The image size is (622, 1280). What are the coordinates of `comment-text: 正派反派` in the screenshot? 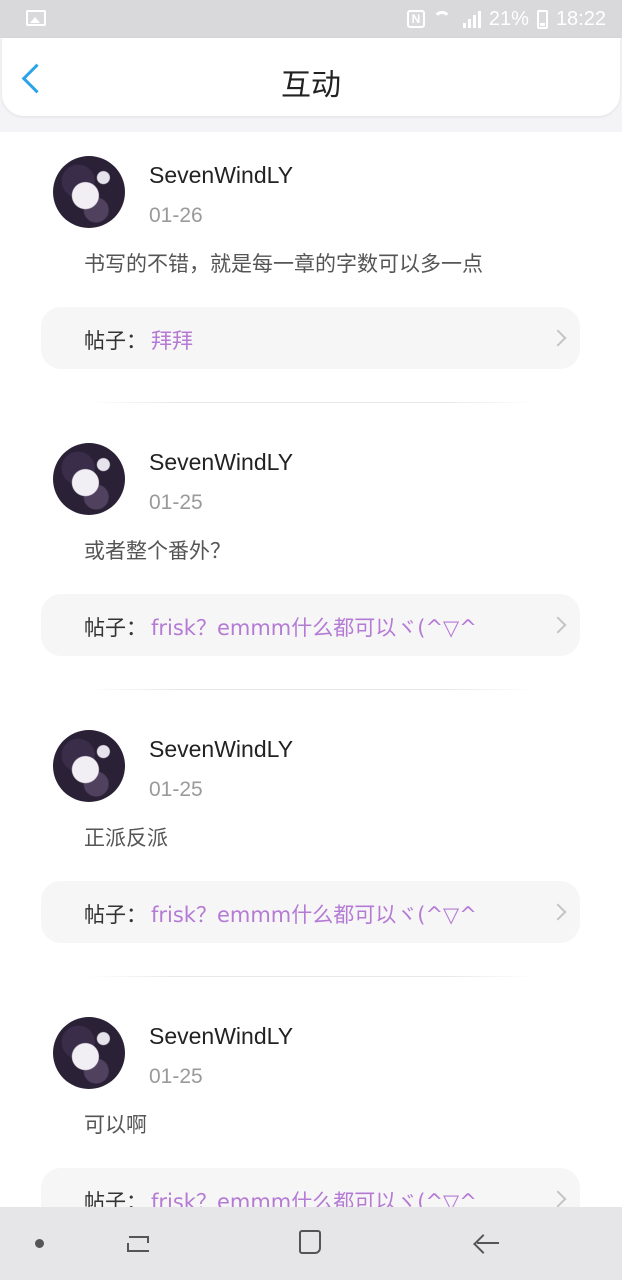 It's located at (126, 838).